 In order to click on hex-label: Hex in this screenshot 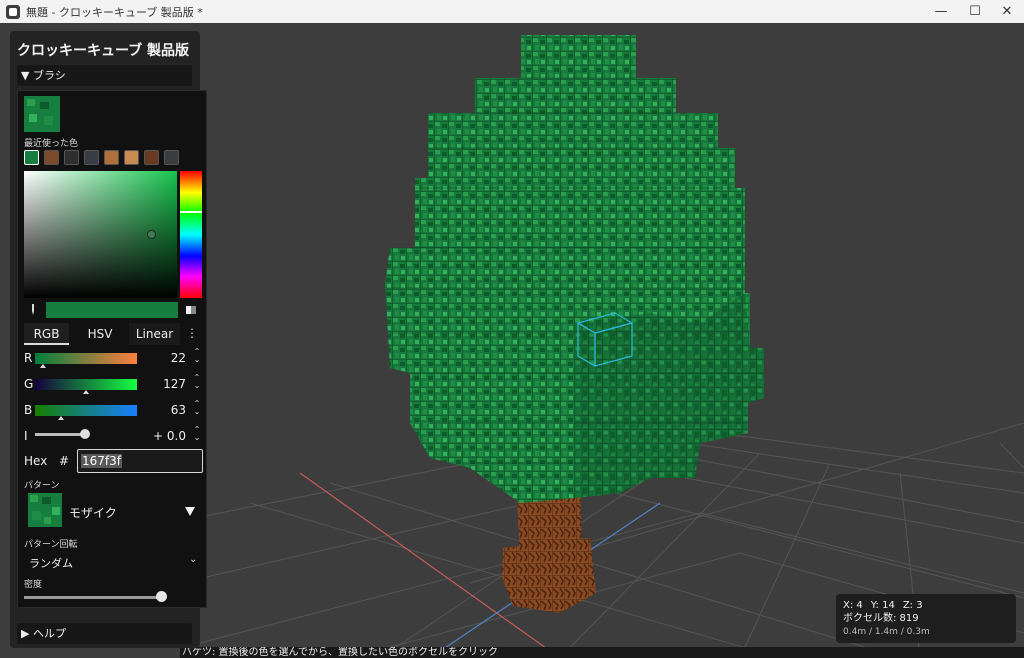, I will do `click(36, 461)`.